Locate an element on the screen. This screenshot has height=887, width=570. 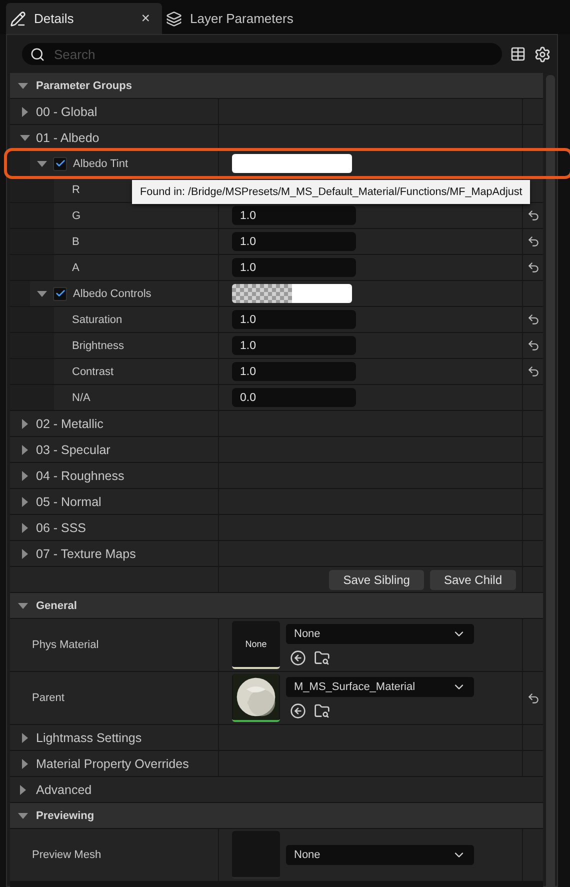
pencil-icon is located at coordinates (18, 18).